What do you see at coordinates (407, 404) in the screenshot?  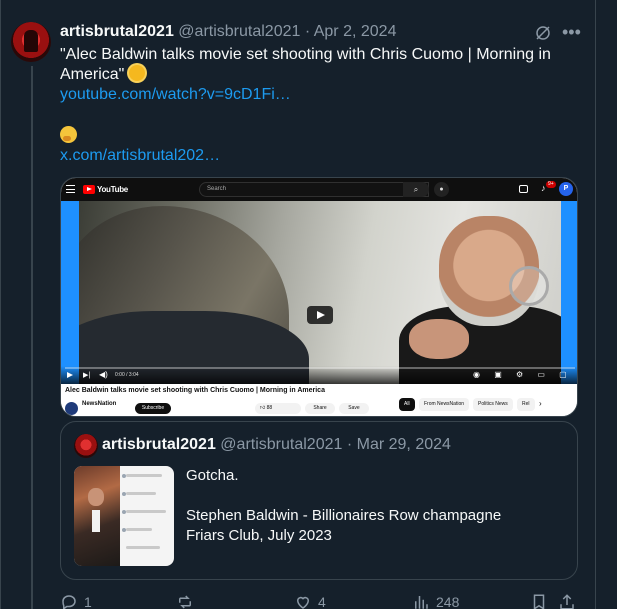 I see `chip-all: All` at bounding box center [407, 404].